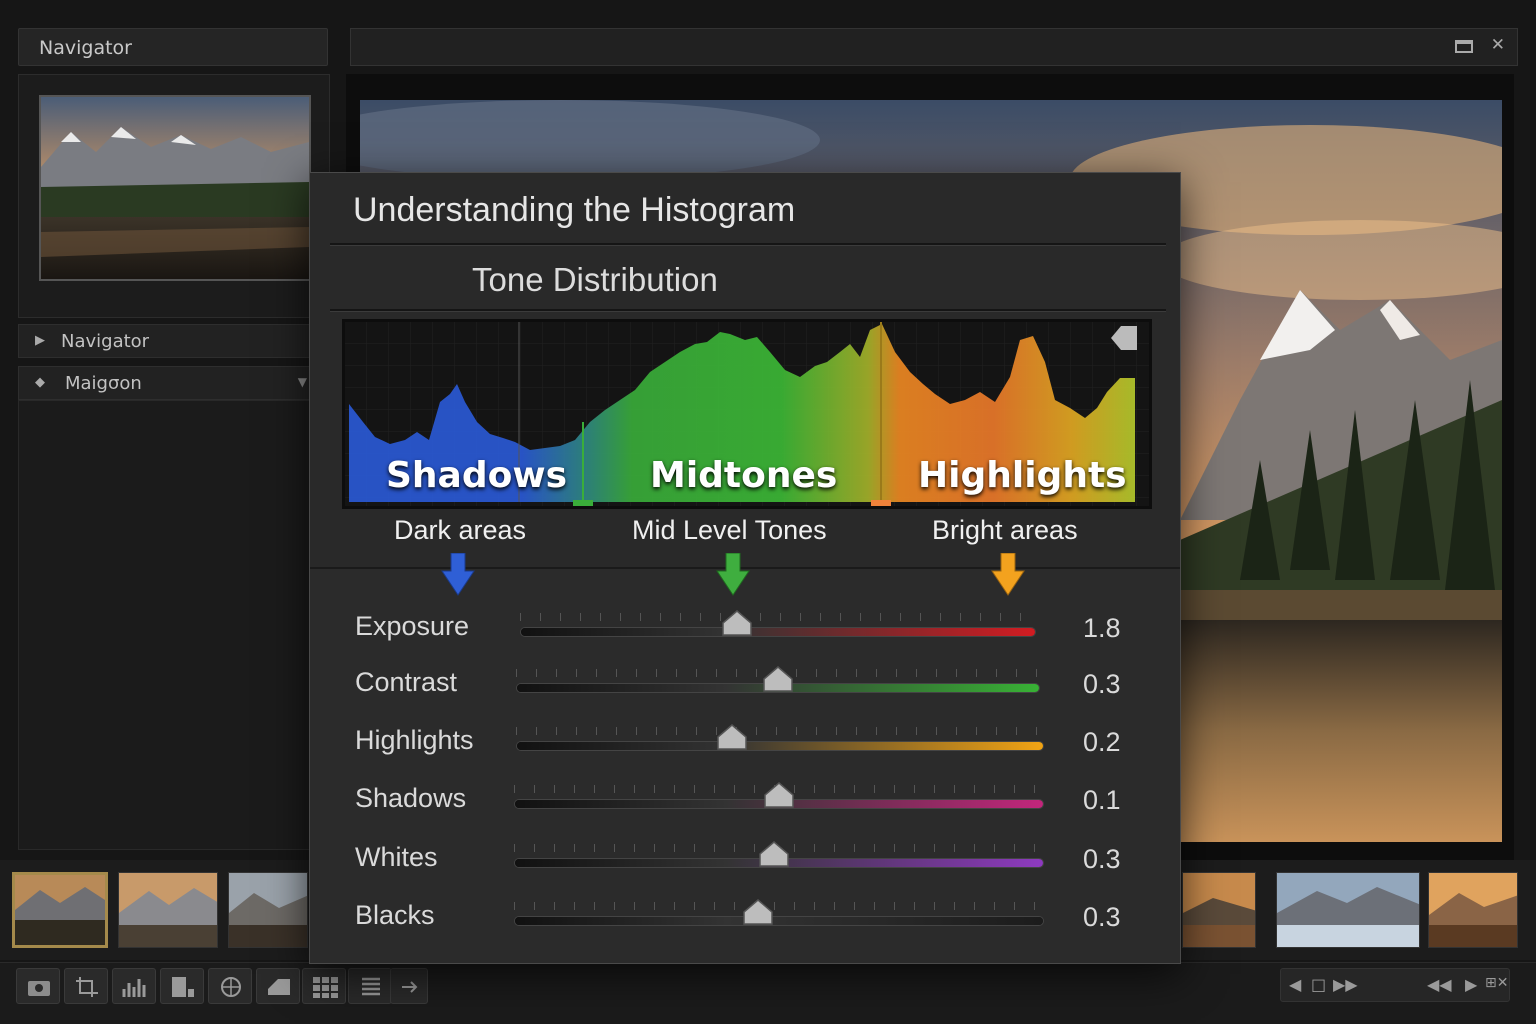 The image size is (1536, 1024). What do you see at coordinates (934, 47) in the screenshot?
I see `viewer-titlebar: ✕` at bounding box center [934, 47].